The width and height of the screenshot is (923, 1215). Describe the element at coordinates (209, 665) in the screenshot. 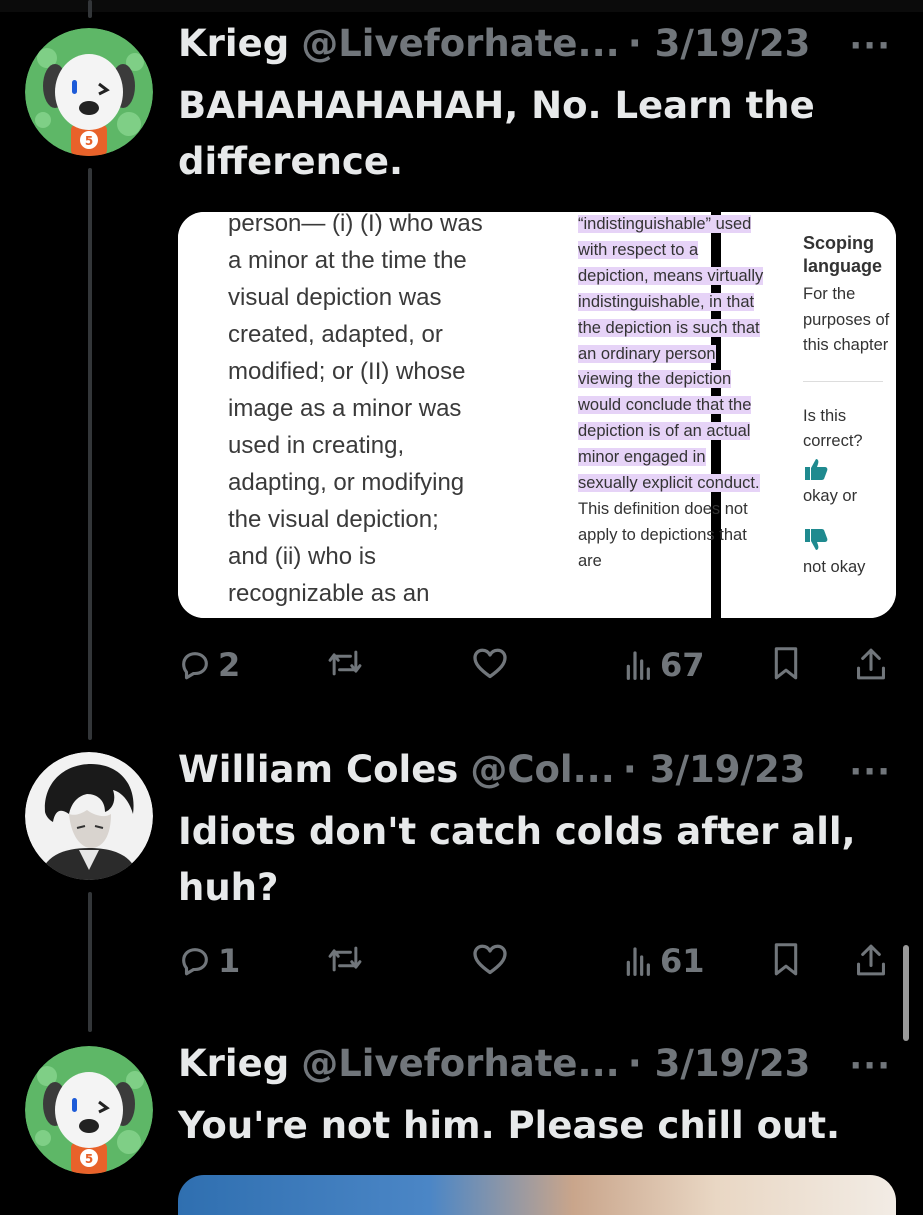

I see `reply-button: 2` at that location.